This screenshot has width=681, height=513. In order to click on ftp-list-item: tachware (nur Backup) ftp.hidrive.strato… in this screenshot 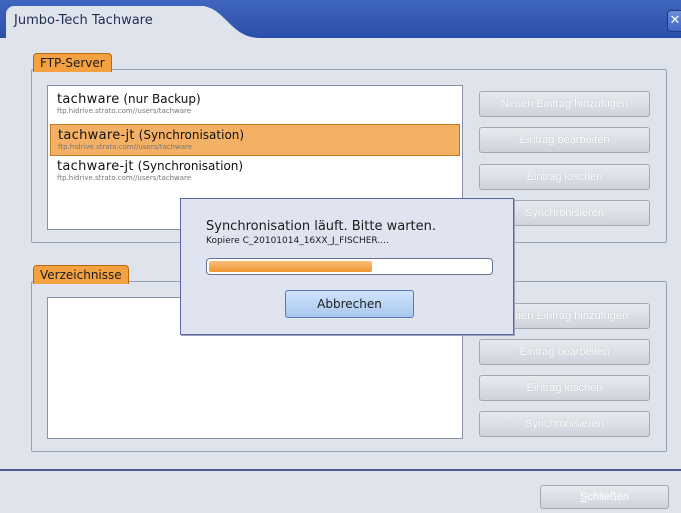, I will do `click(254, 104)`.